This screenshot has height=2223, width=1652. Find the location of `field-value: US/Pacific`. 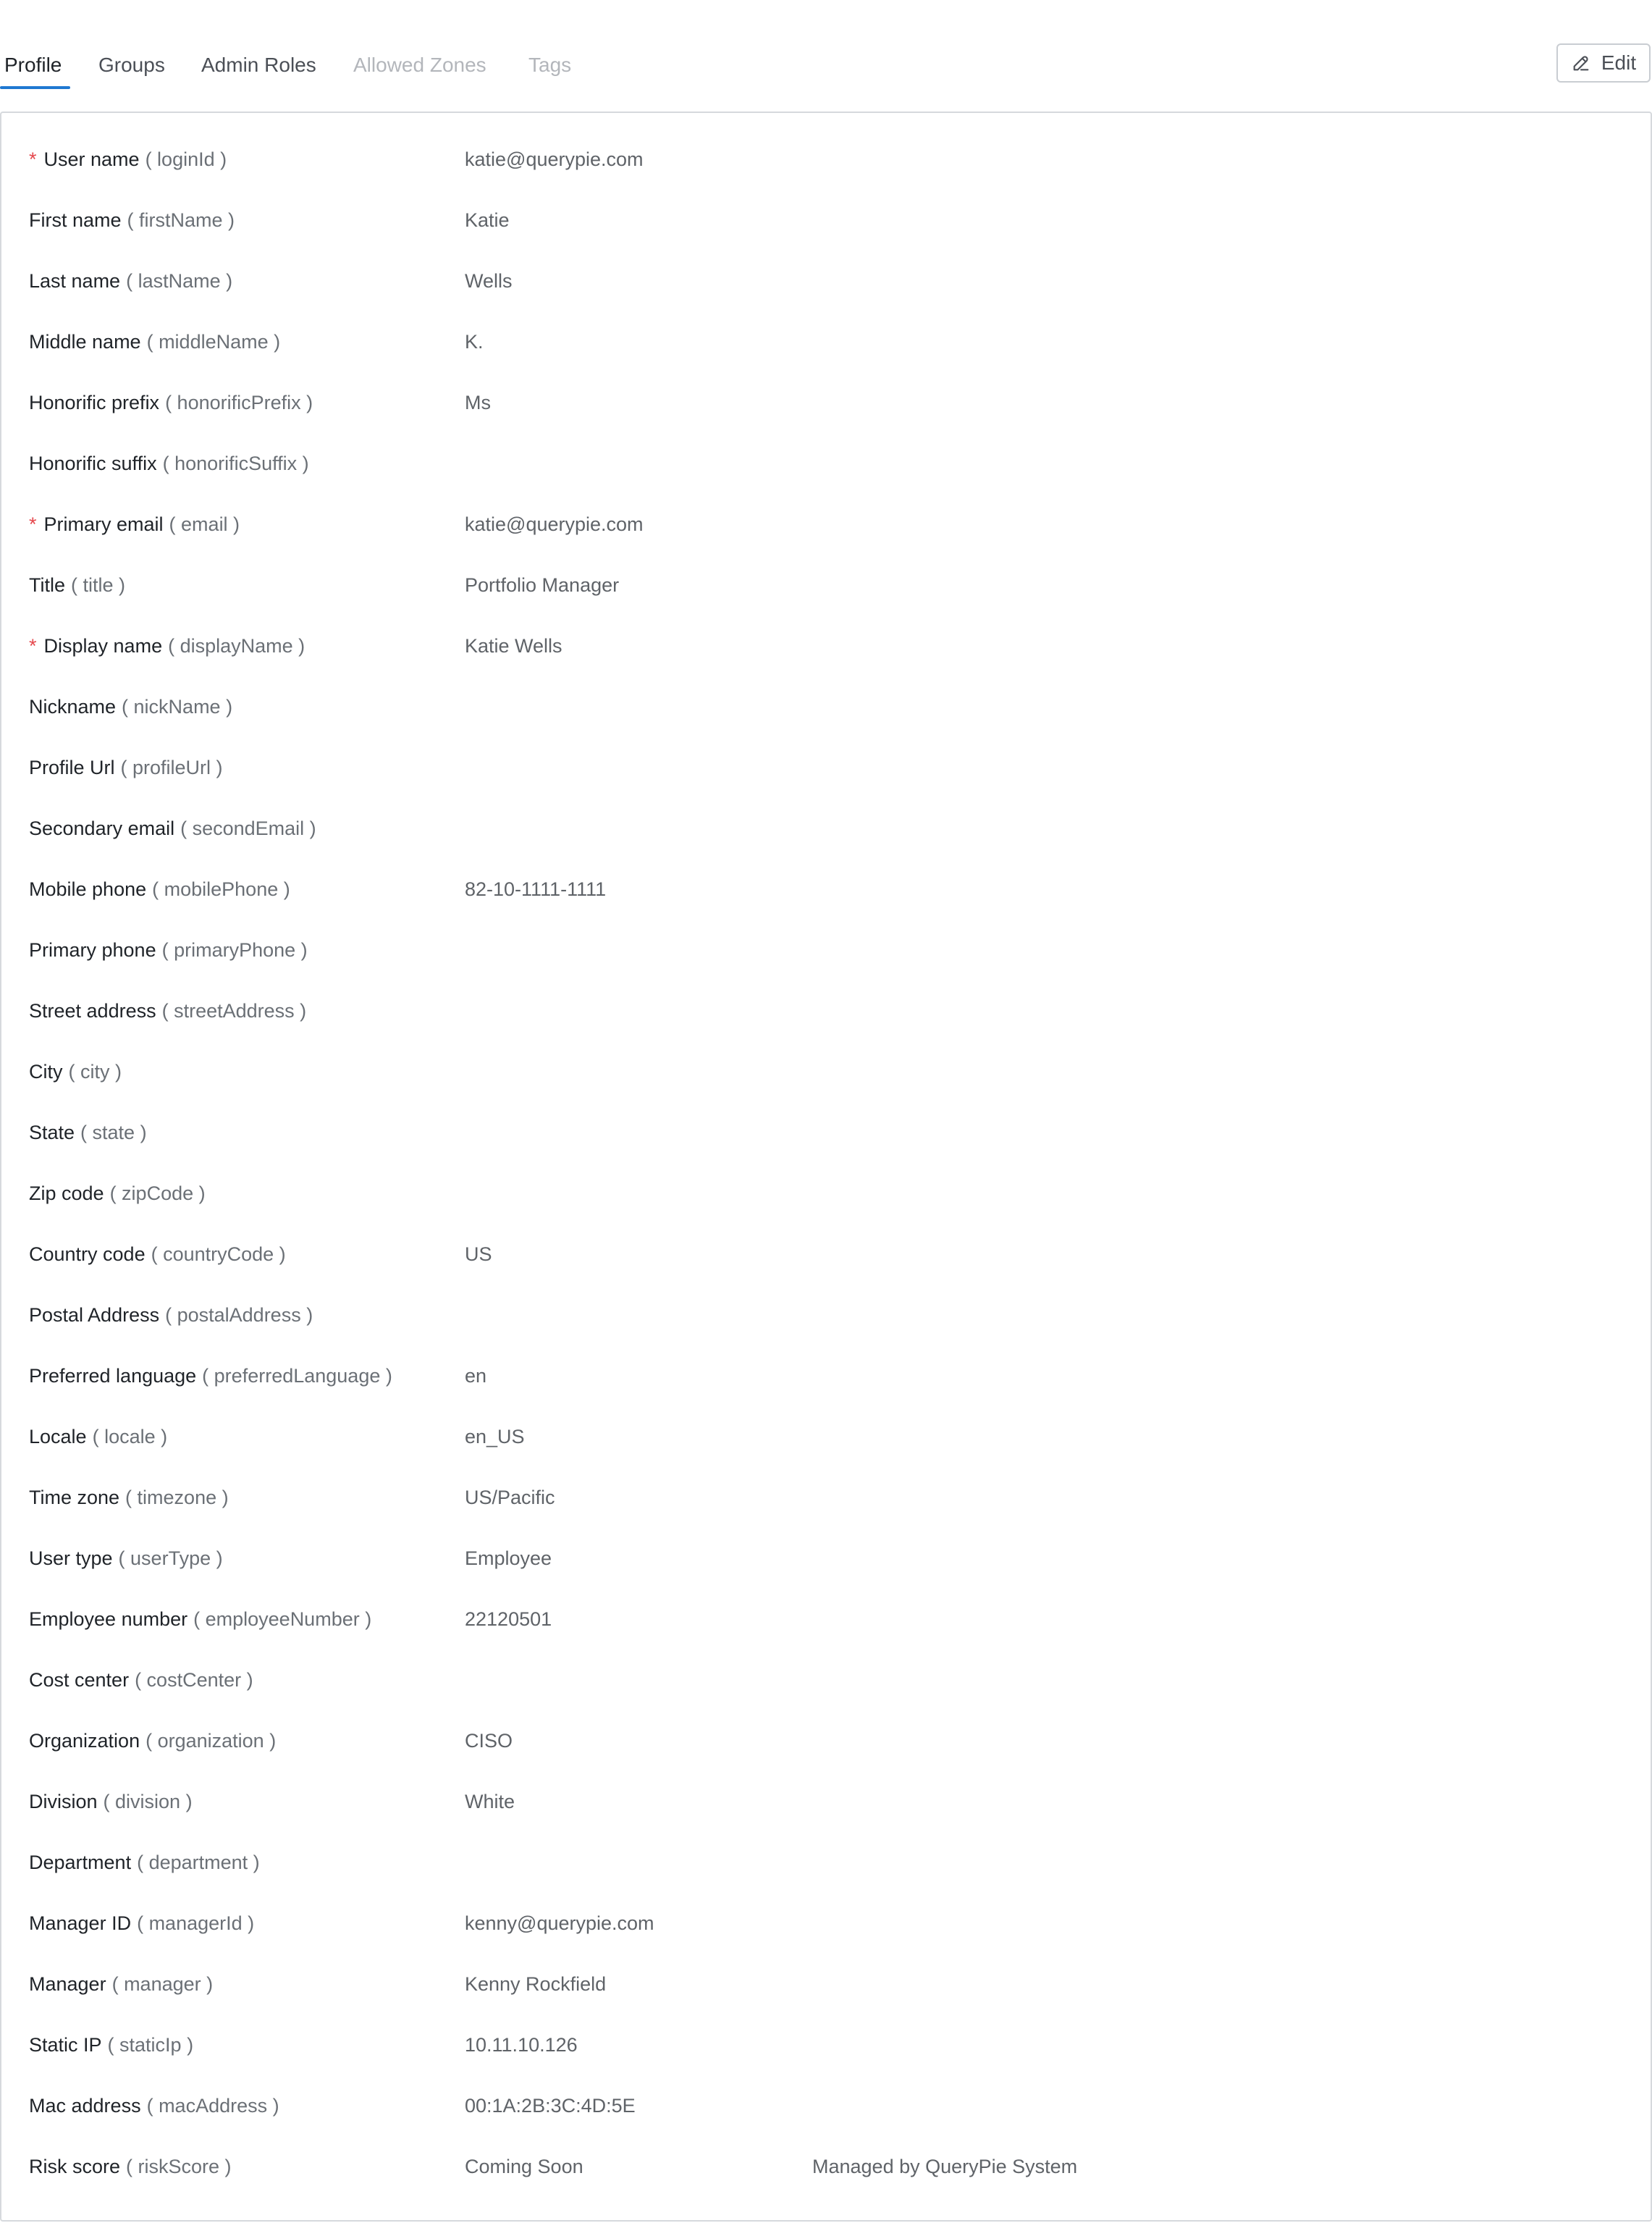

field-value: US/Pacific is located at coordinates (510, 1497).